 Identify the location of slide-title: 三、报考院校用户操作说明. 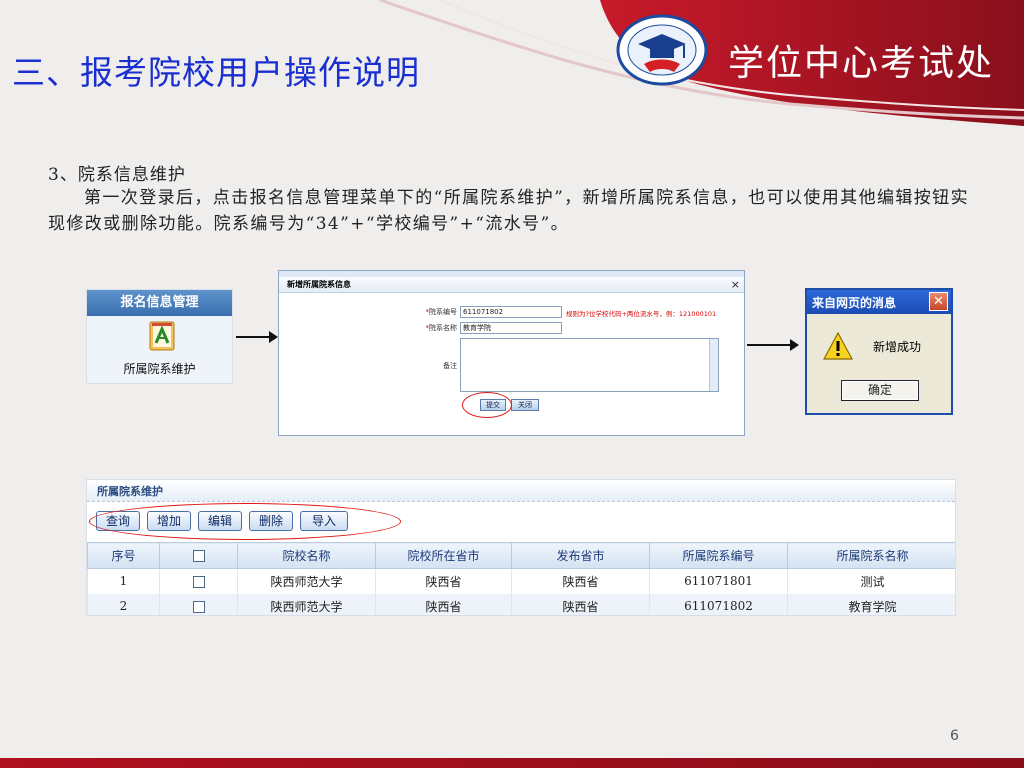
(216, 72).